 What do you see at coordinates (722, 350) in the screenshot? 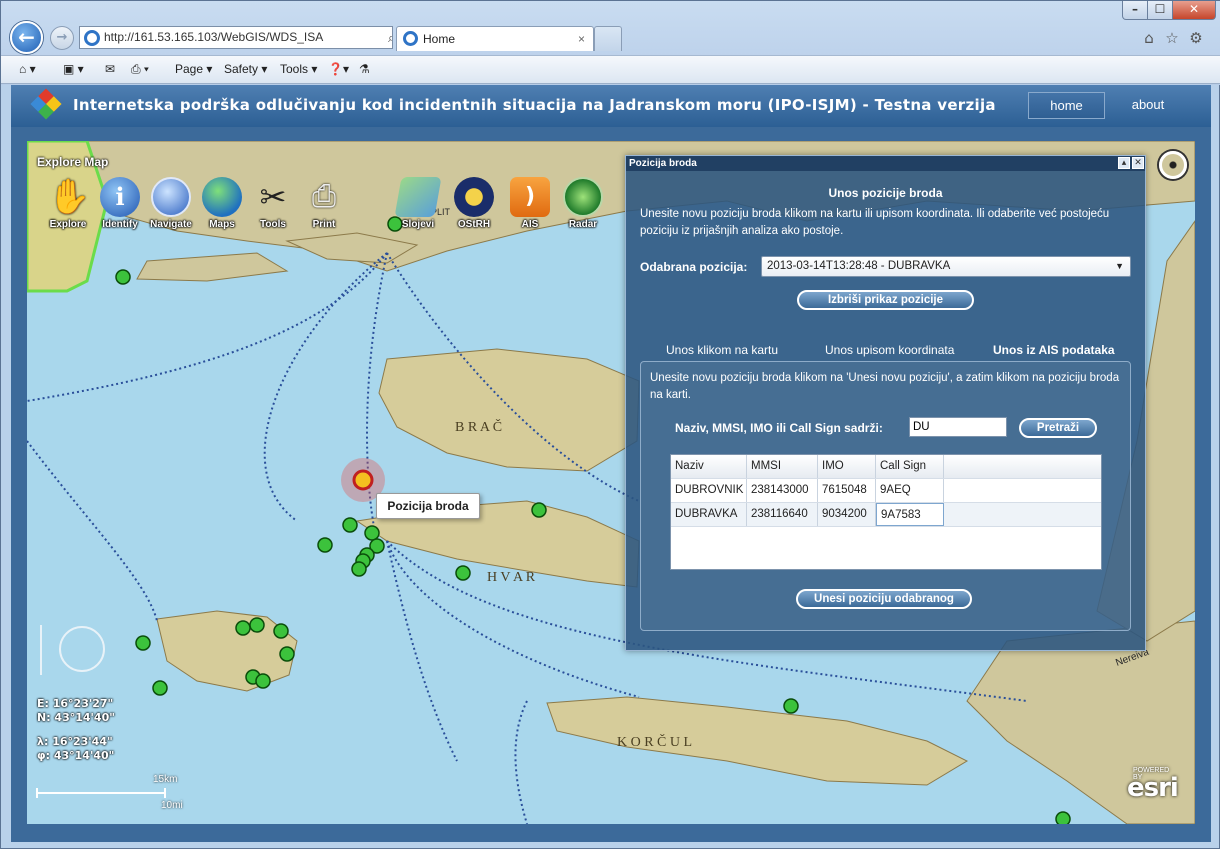
I see `tab-map-click: Unos klikom na kartu` at bounding box center [722, 350].